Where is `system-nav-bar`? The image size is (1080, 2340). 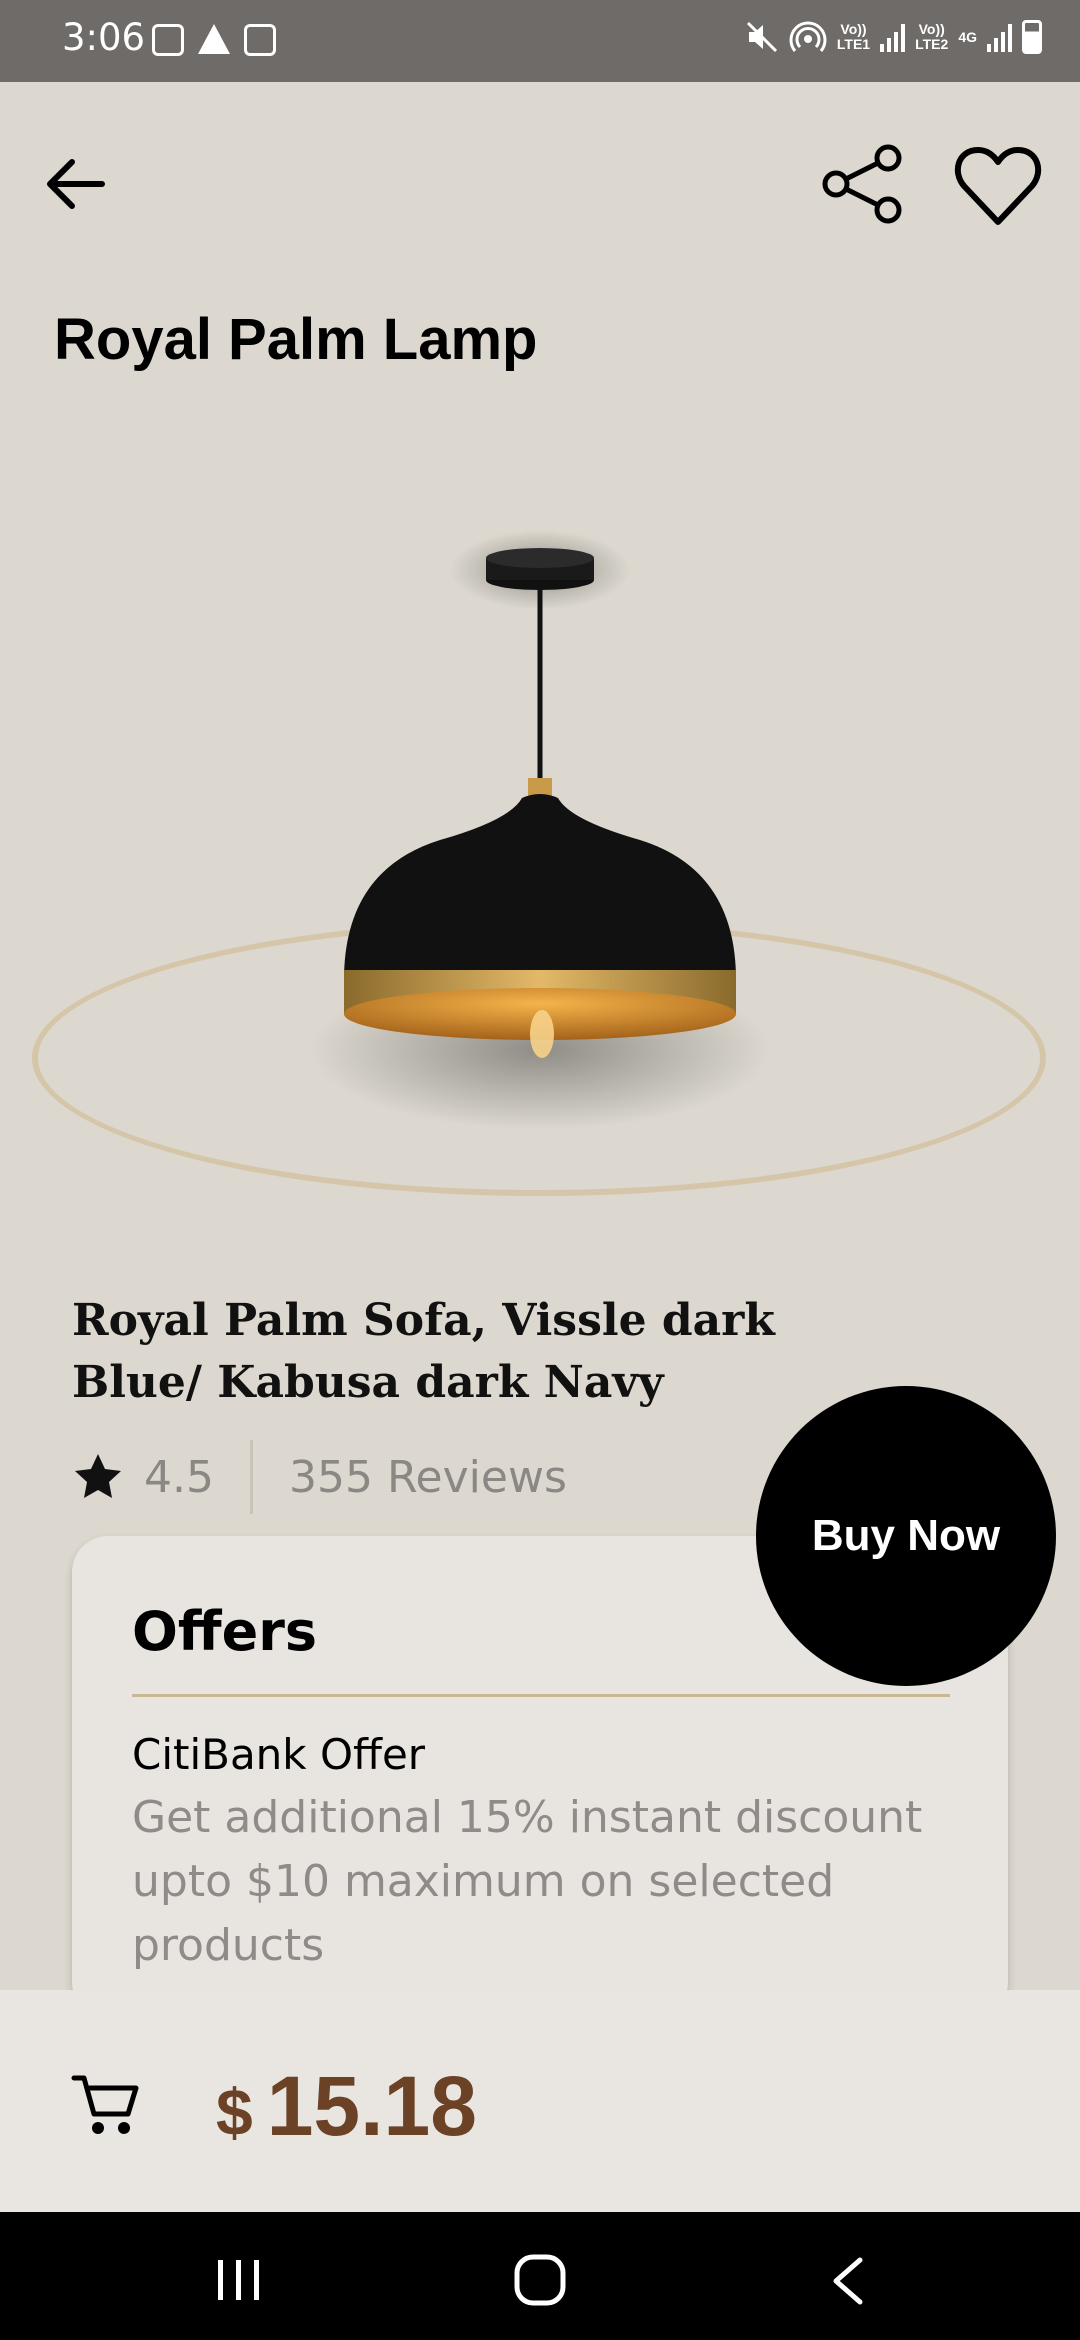 system-nav-bar is located at coordinates (540, 2276).